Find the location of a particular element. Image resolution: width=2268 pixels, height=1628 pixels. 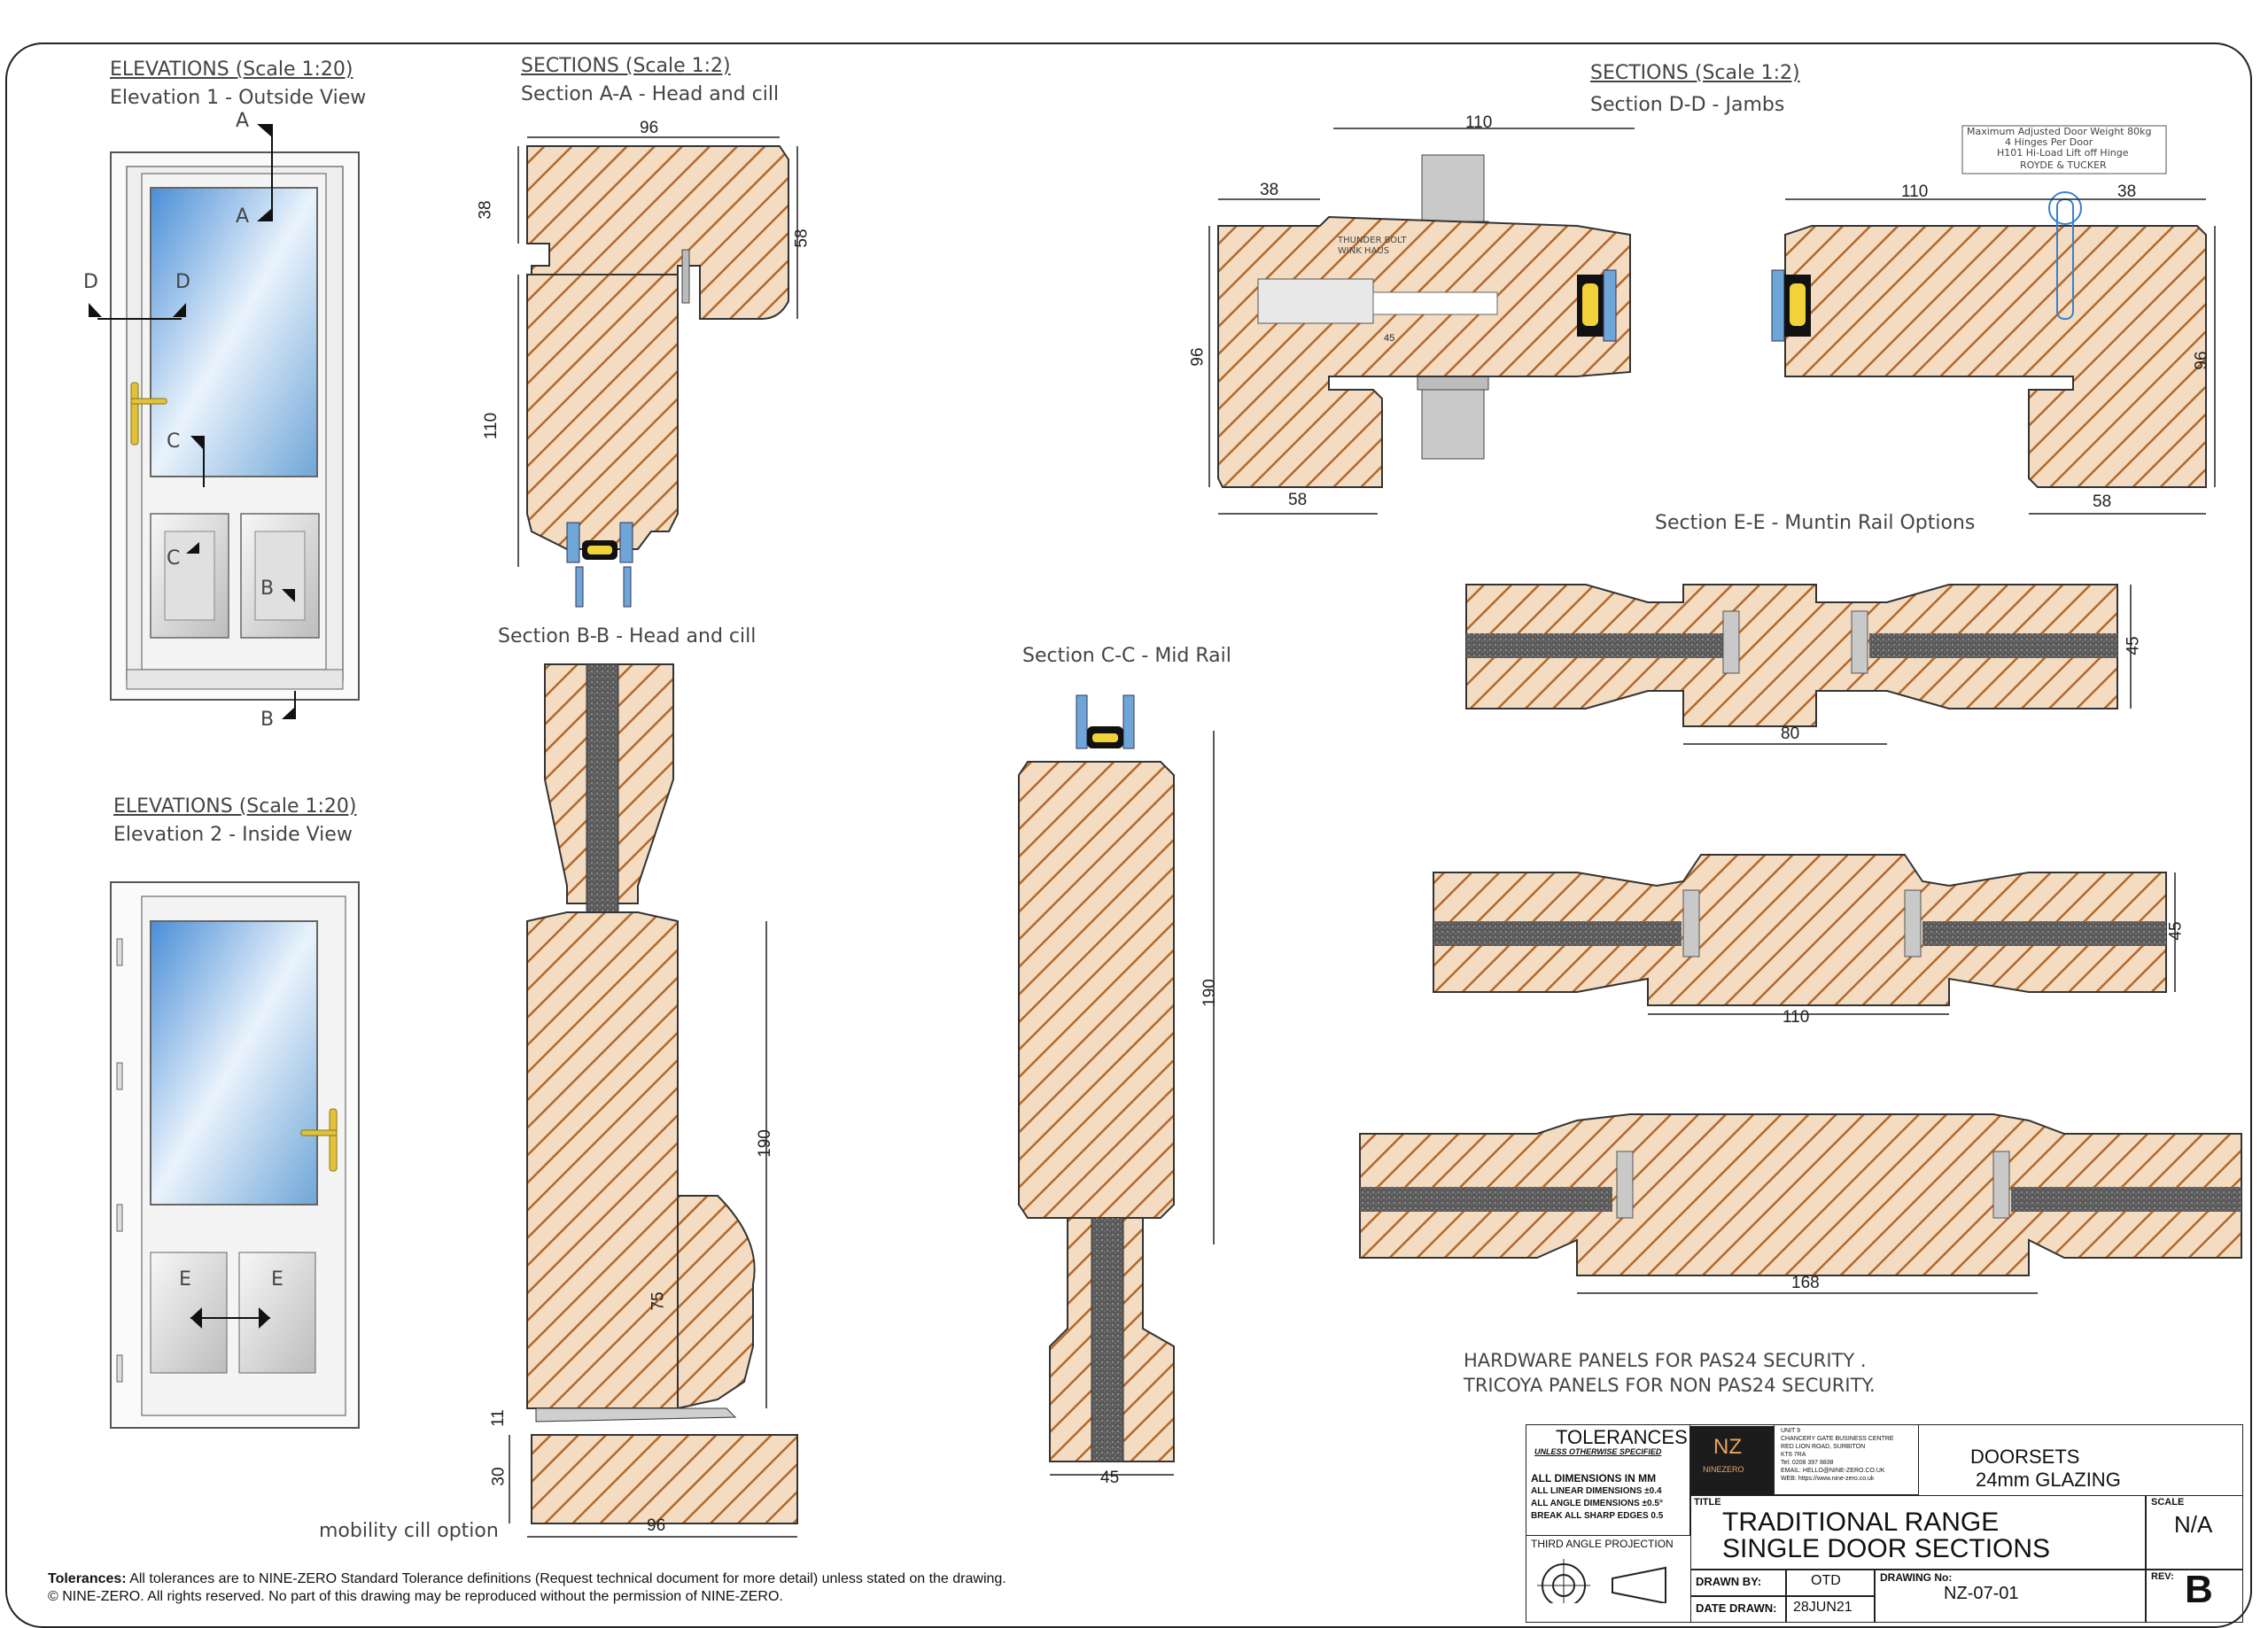

footer-tolerances-bold: Tolerances: is located at coordinates (87, 1578).